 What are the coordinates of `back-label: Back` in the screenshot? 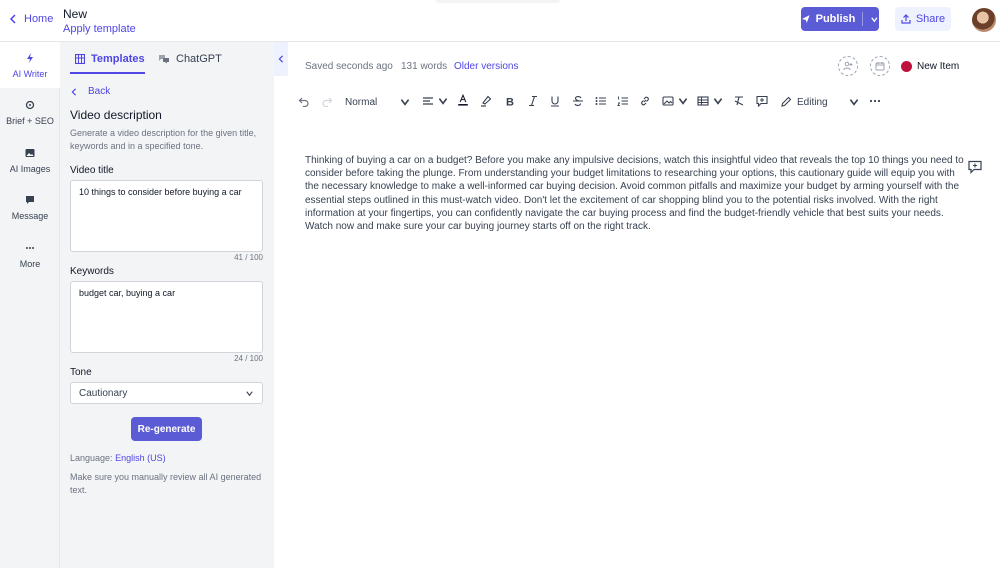 It's located at (99, 91).